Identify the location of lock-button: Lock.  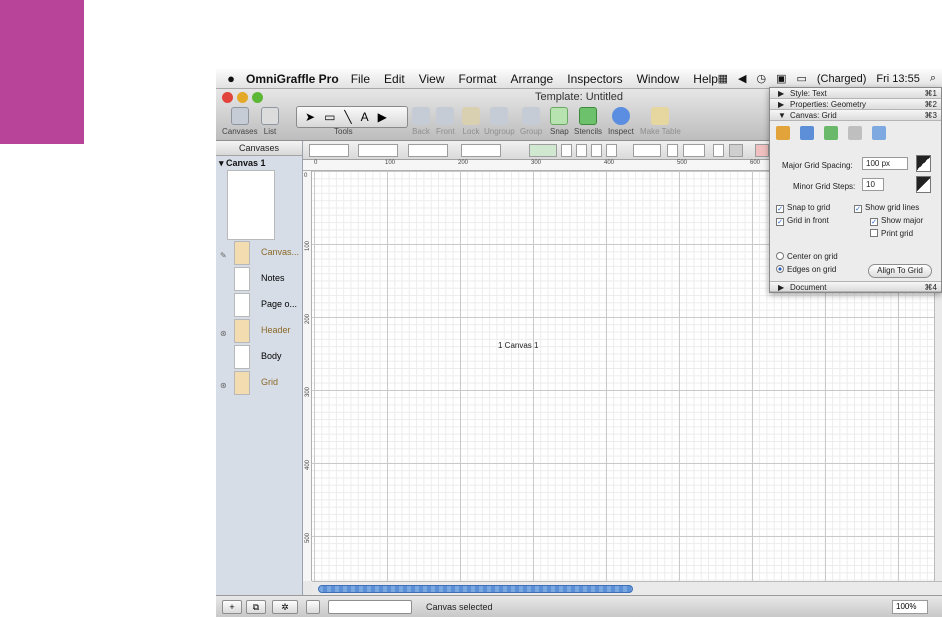
(471, 121).